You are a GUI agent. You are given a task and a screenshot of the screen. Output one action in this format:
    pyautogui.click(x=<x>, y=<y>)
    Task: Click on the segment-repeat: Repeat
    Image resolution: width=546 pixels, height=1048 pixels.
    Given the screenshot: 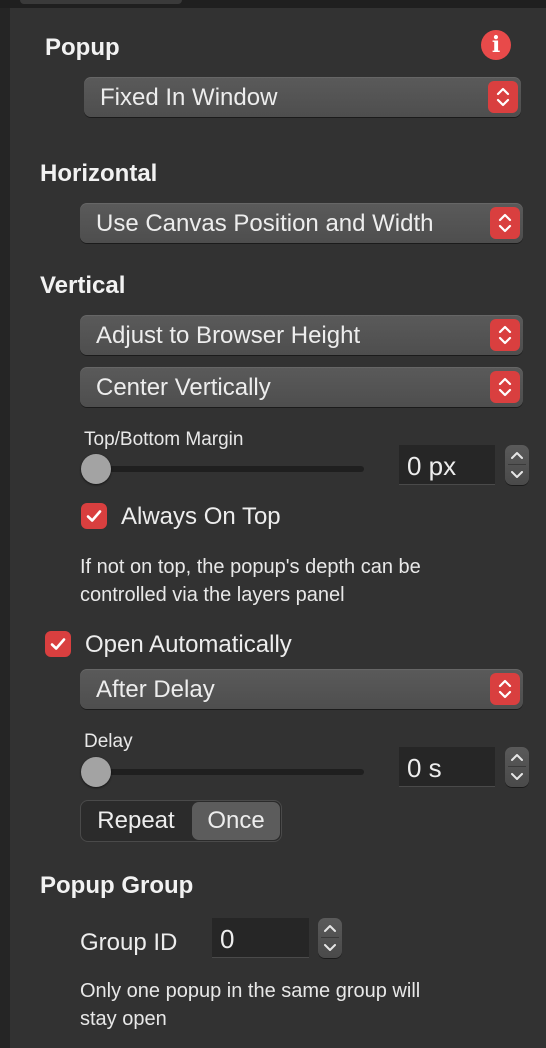 What is the action you would take?
    pyautogui.click(x=136, y=821)
    